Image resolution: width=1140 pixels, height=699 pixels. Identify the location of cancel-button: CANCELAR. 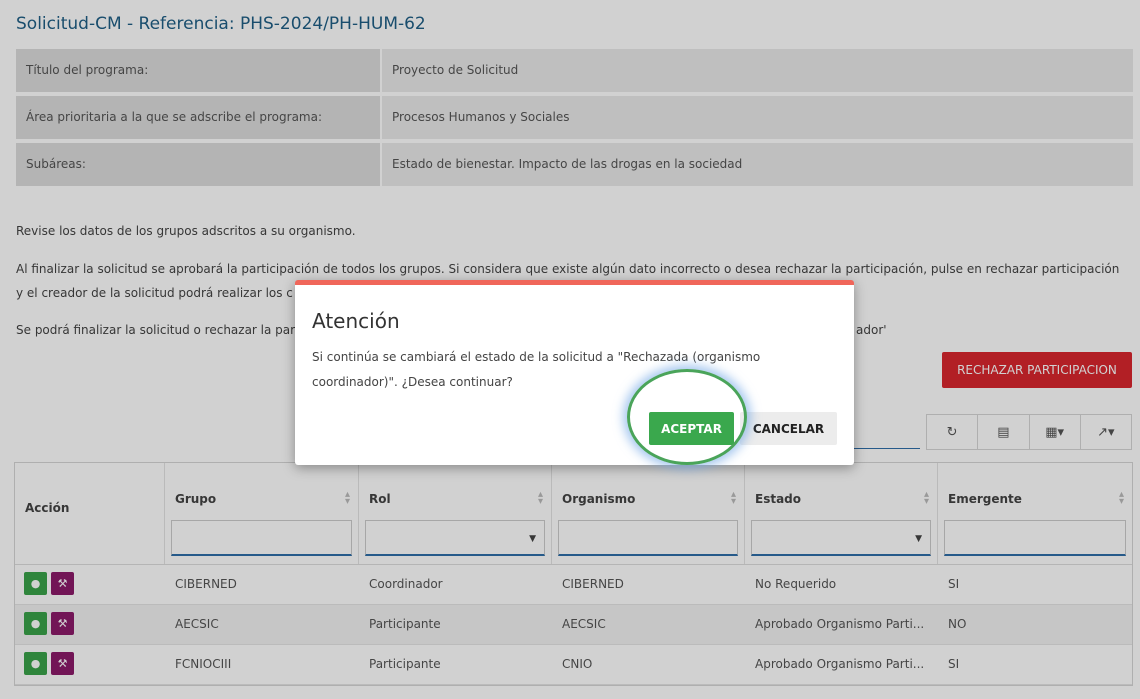
(788, 428).